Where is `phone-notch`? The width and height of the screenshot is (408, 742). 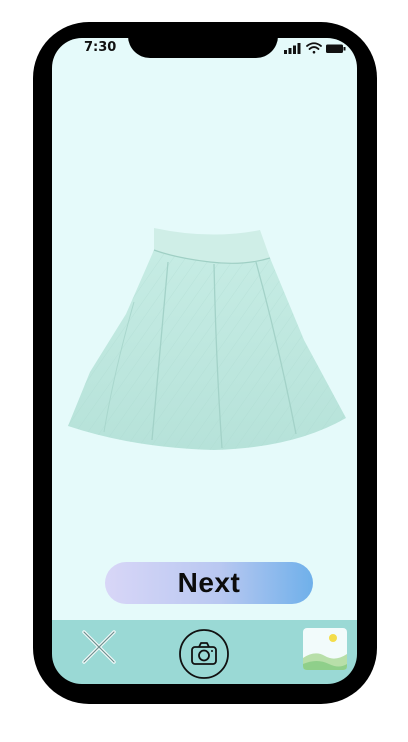 phone-notch is located at coordinates (203, 43).